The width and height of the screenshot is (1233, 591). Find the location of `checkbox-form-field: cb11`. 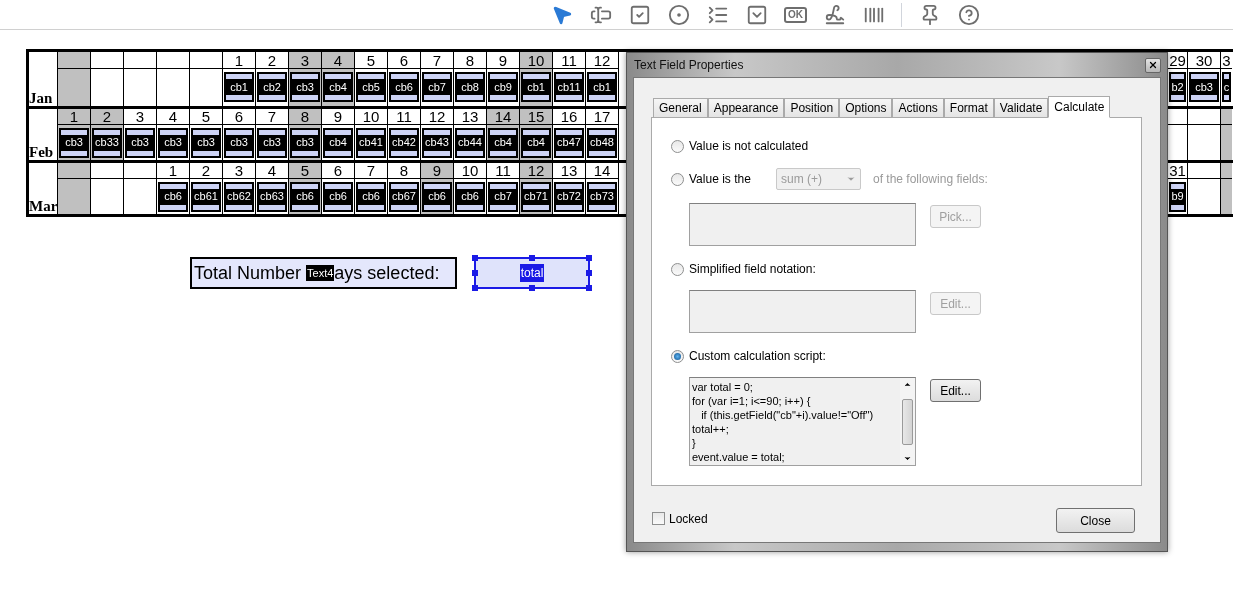

checkbox-form-field: cb11 is located at coordinates (569, 87).